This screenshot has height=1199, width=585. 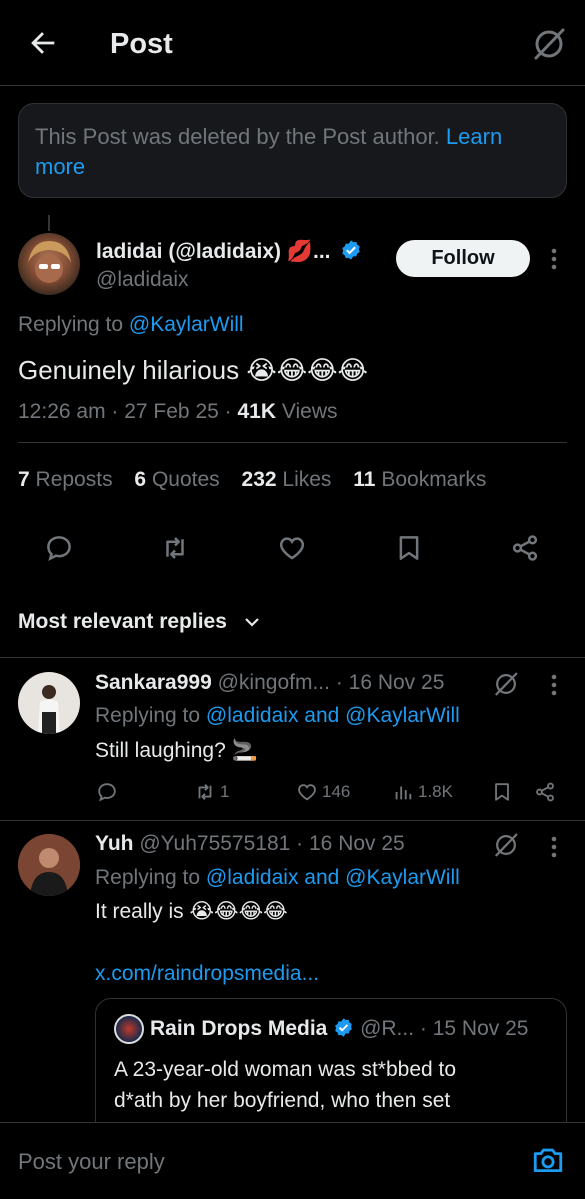 What do you see at coordinates (186, 324) in the screenshot?
I see `replying-to-link: @KaylarWill` at bounding box center [186, 324].